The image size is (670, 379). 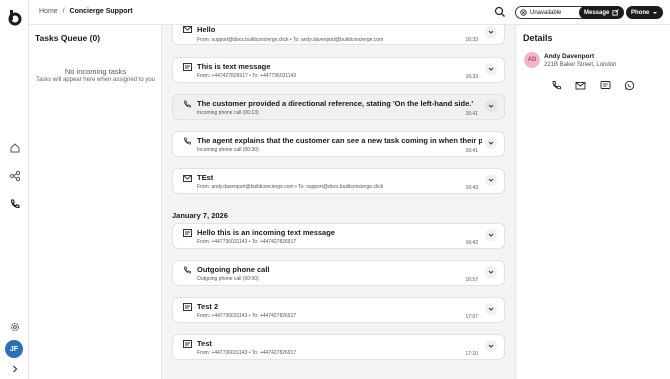 What do you see at coordinates (204, 343) in the screenshot?
I see `card-title: Test` at bounding box center [204, 343].